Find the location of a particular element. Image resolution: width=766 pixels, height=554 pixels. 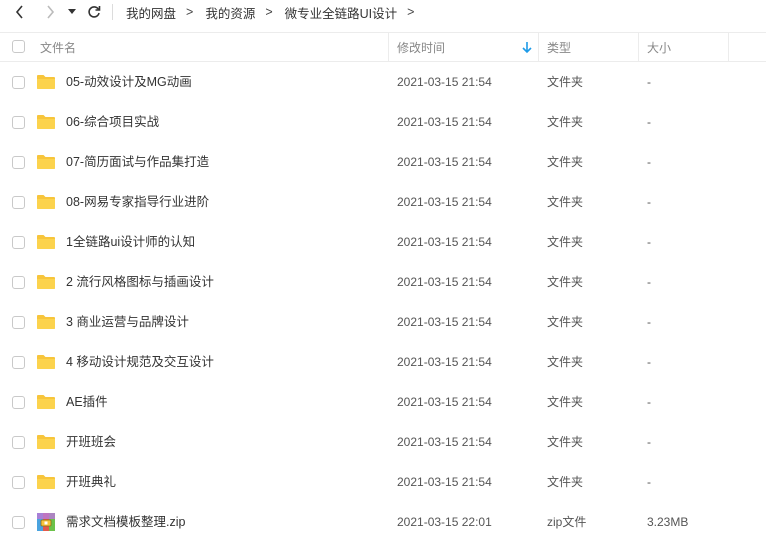

file-row: 1全链路ui设计师的认知 2021-03-15 21:54 文件夹 - is located at coordinates (383, 242).